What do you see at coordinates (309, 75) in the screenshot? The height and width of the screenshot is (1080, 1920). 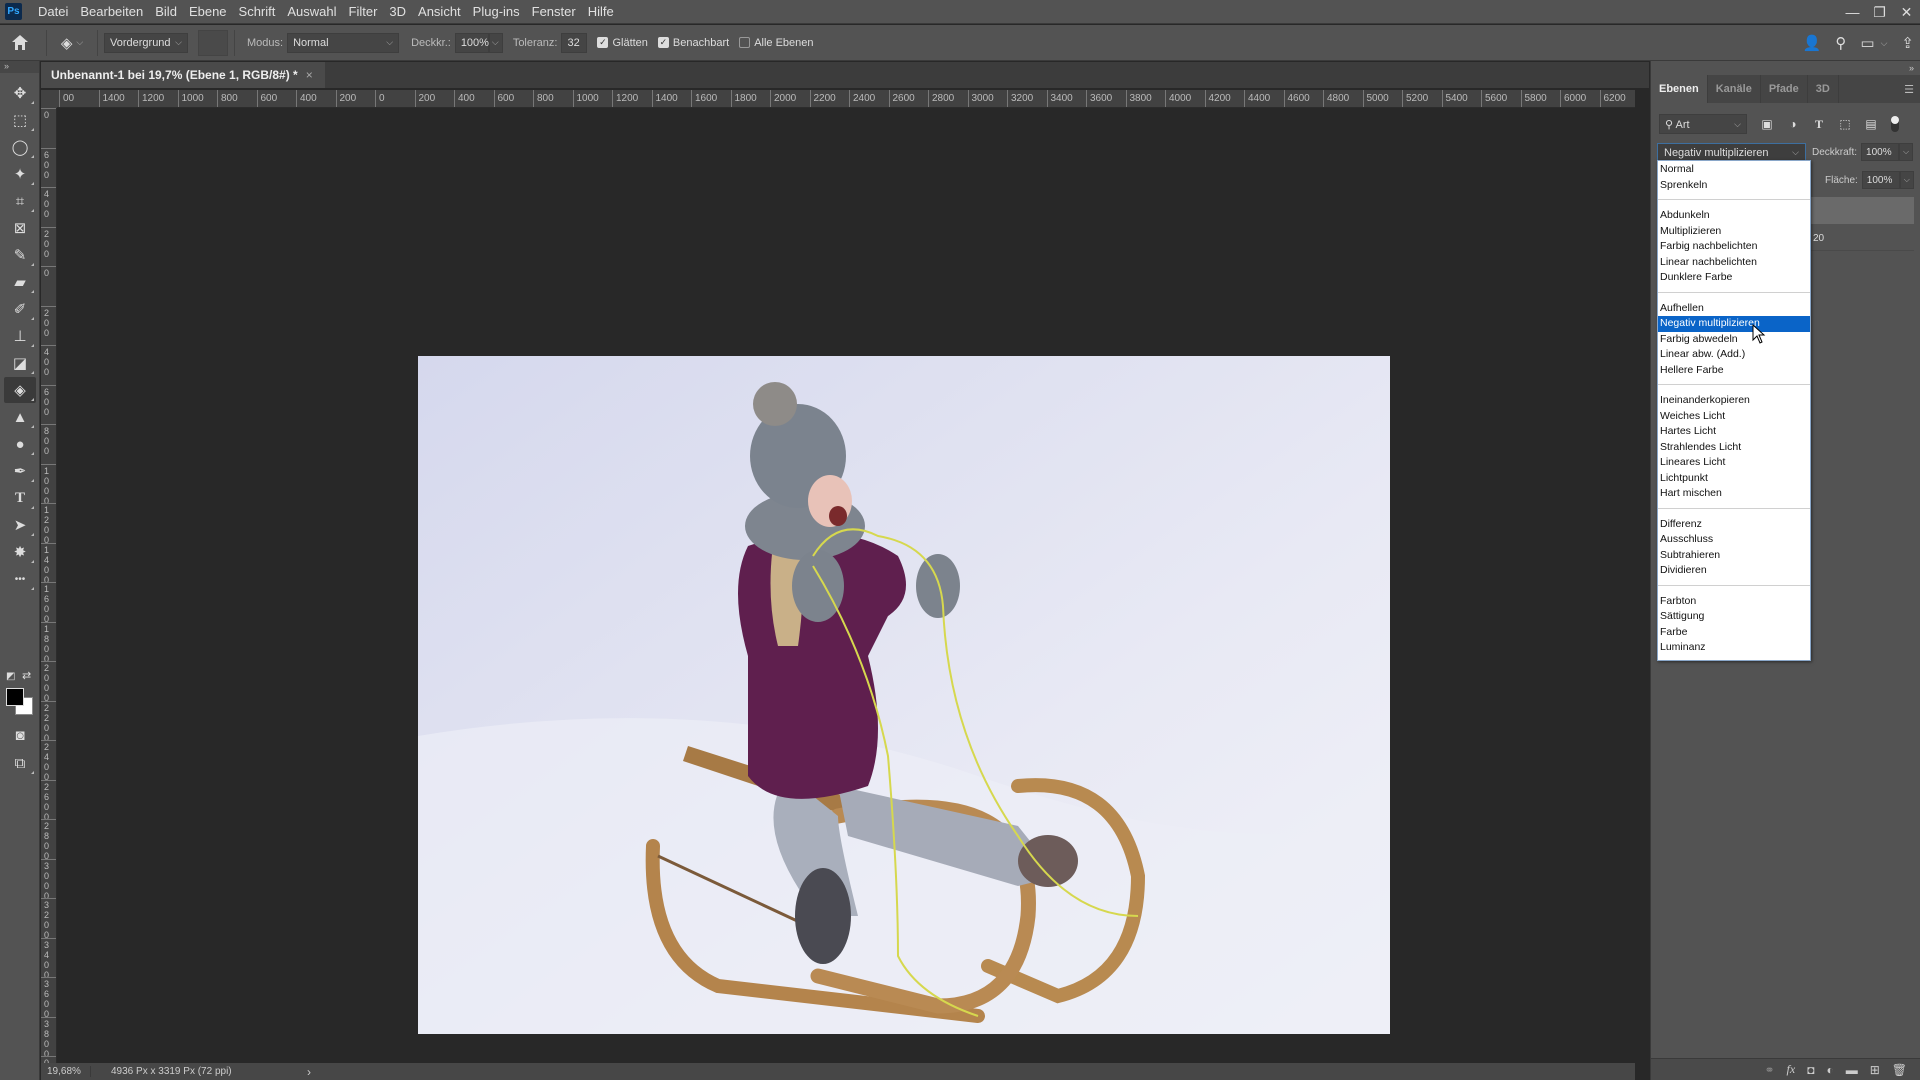 I see `close-tab-icon: ×` at bounding box center [309, 75].